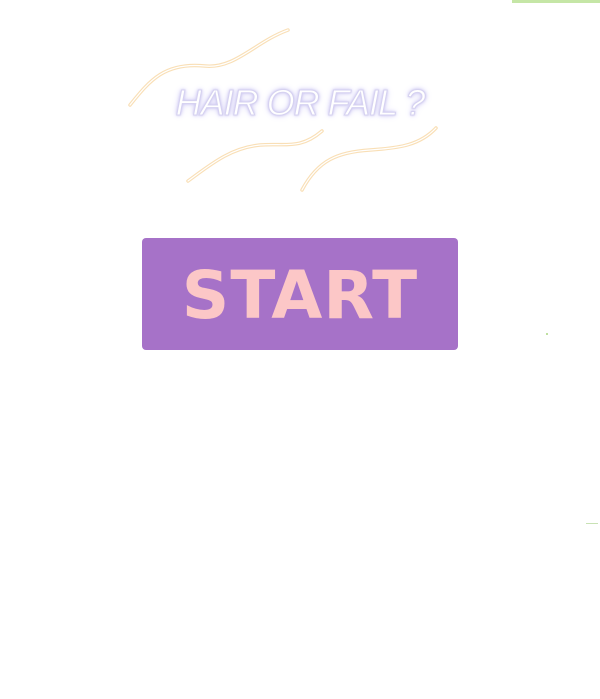  I want to click on start-button-label: START, so click(300, 295).